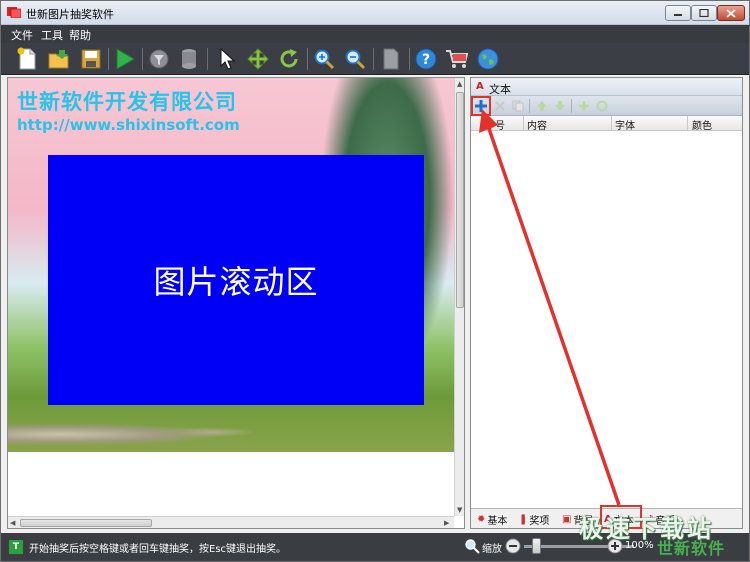 This screenshot has width=750, height=562. I want to click on website-button, so click(488, 59).